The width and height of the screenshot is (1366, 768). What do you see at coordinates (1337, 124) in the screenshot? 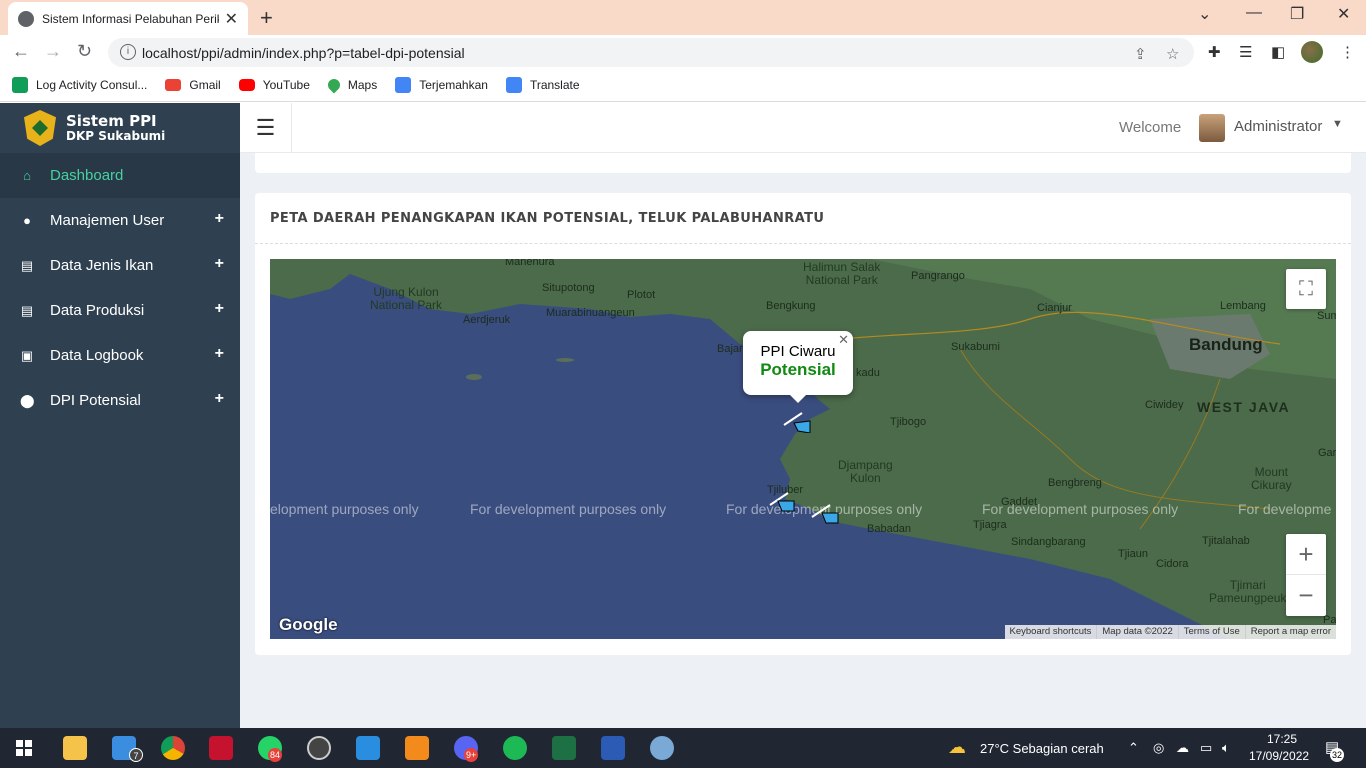
I see `caret-down-icon: ▼` at bounding box center [1337, 124].